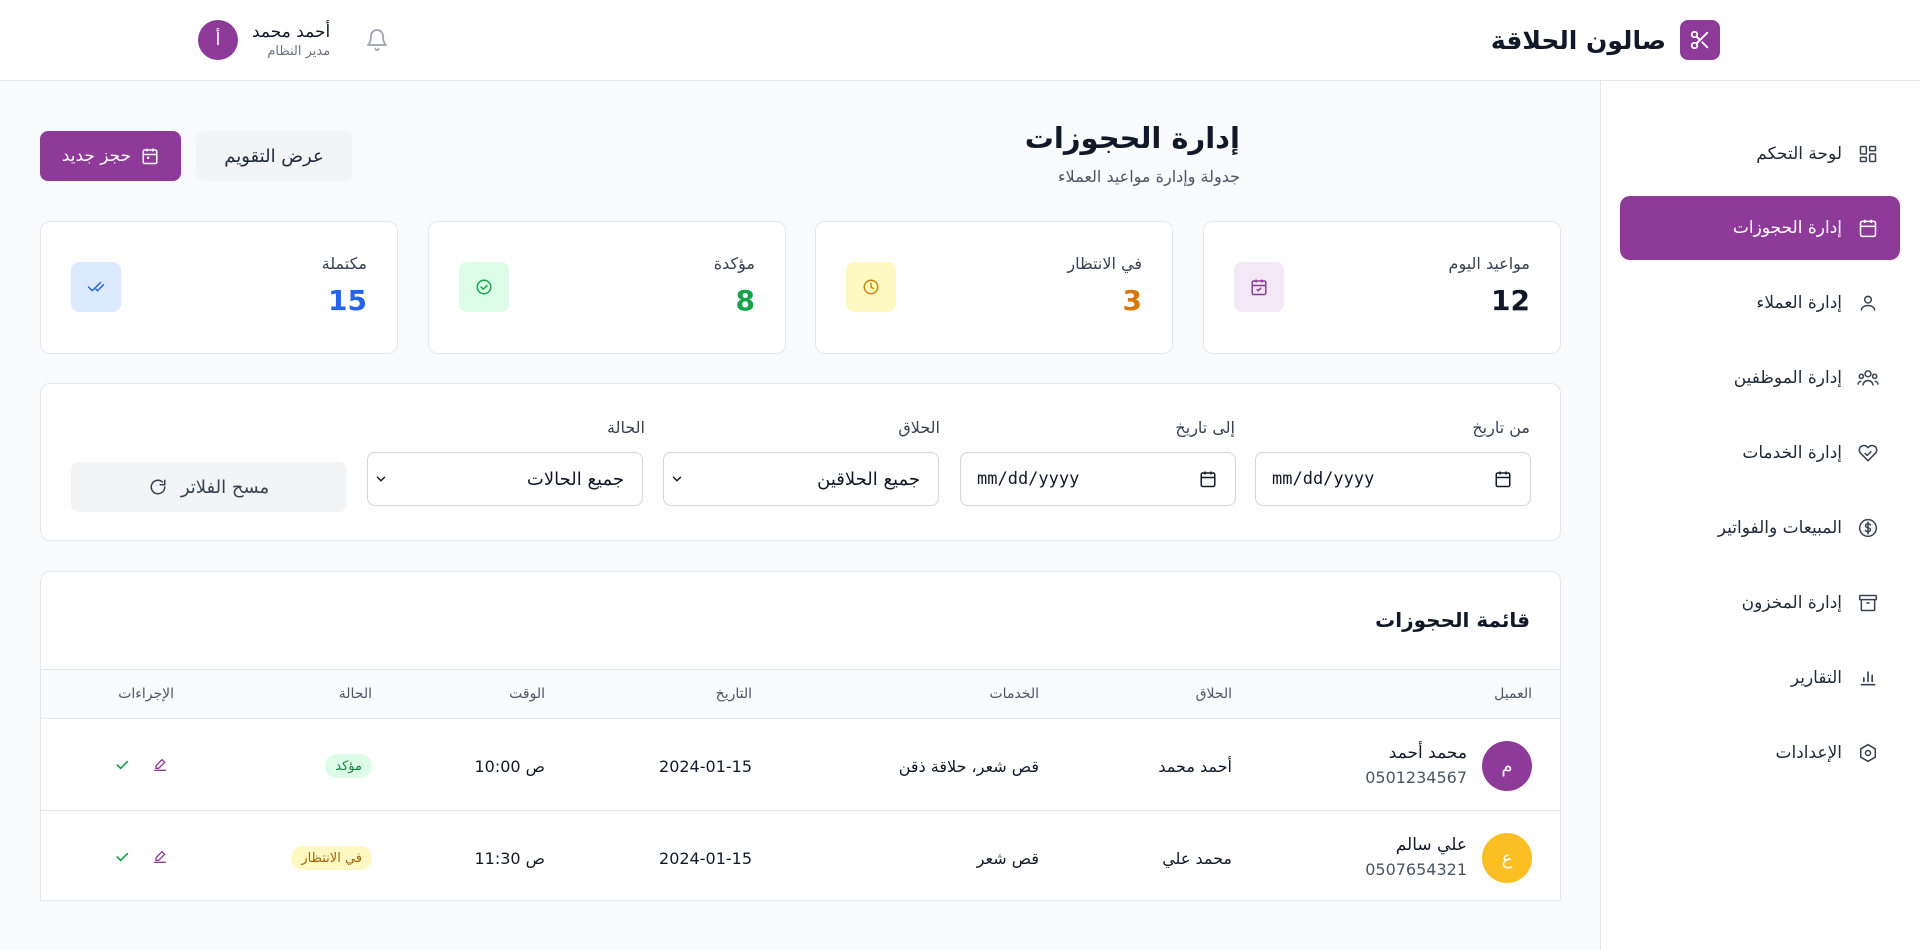 The image size is (1920, 950). I want to click on barber-label: الحلاق, so click(919, 427).